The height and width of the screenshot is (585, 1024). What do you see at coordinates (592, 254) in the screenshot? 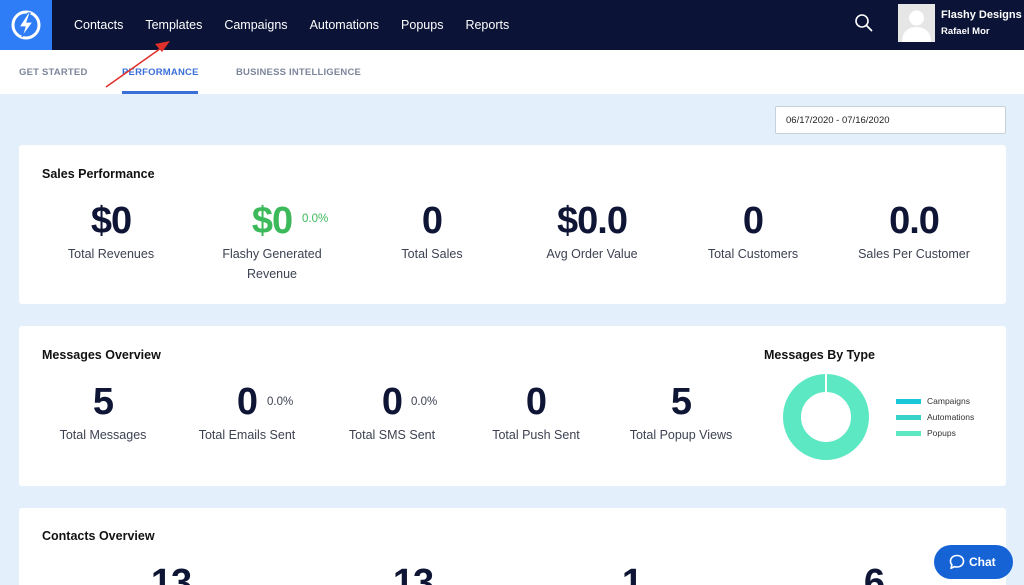
I see `stat-label: Avg Order Value` at bounding box center [592, 254].